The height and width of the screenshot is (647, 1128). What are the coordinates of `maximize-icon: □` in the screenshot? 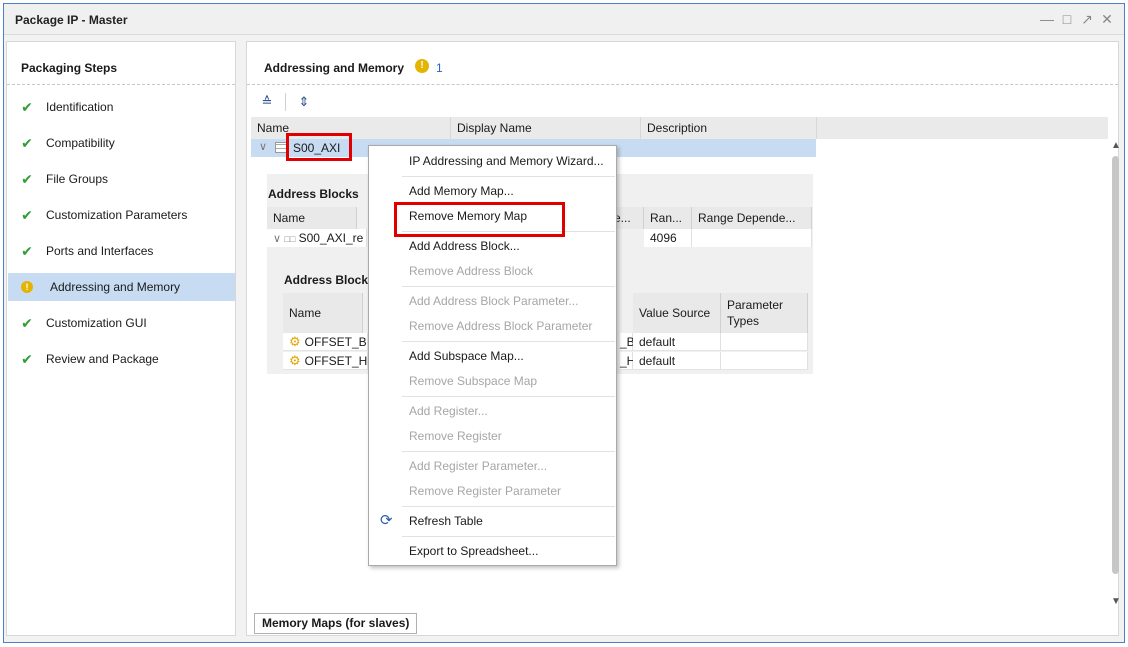 It's located at (1067, 19).